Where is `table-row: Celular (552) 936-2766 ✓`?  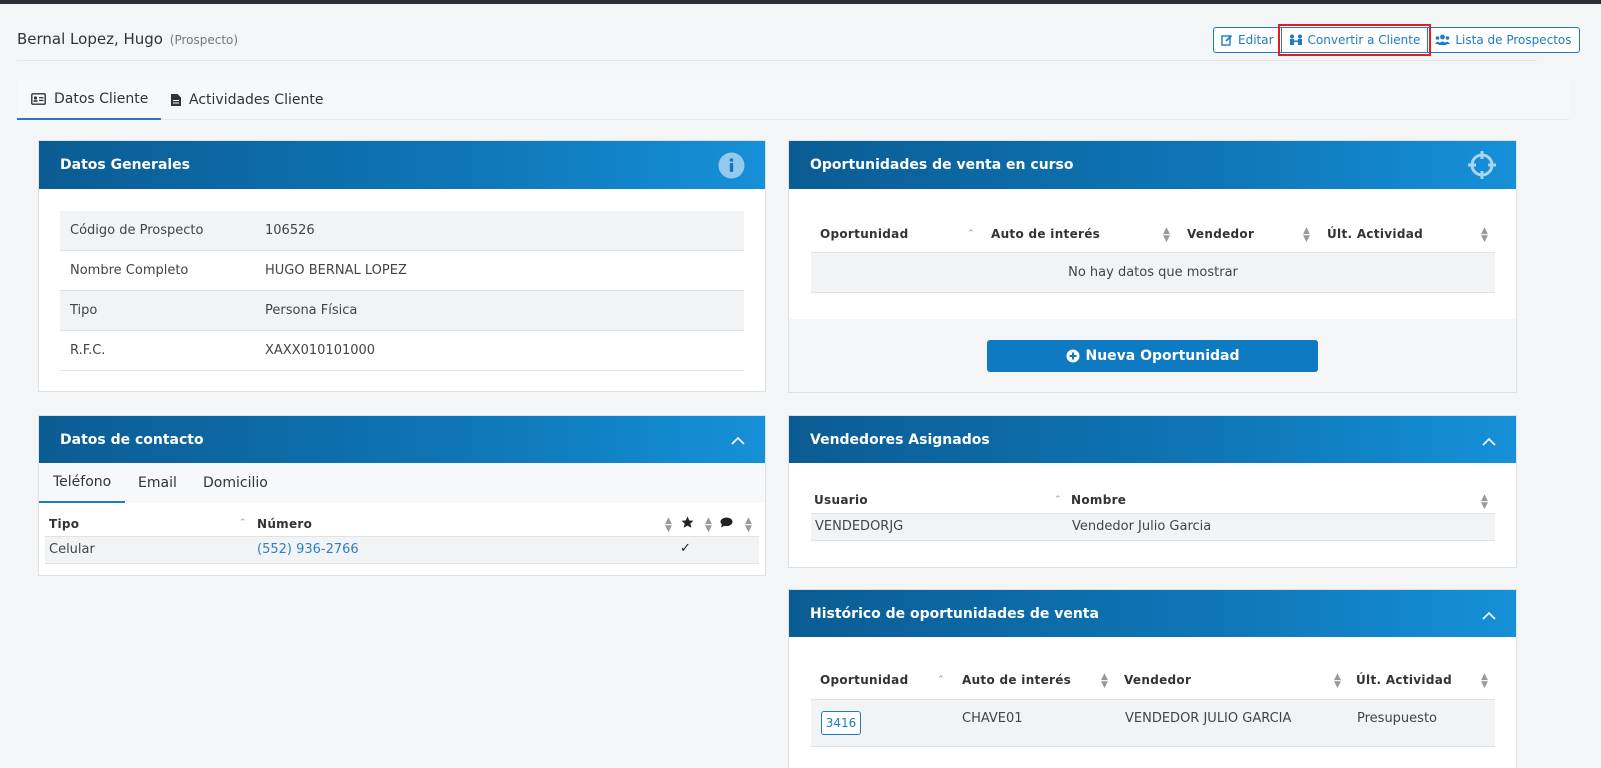
table-row: Celular (552) 936-2766 ✓ is located at coordinates (402, 550).